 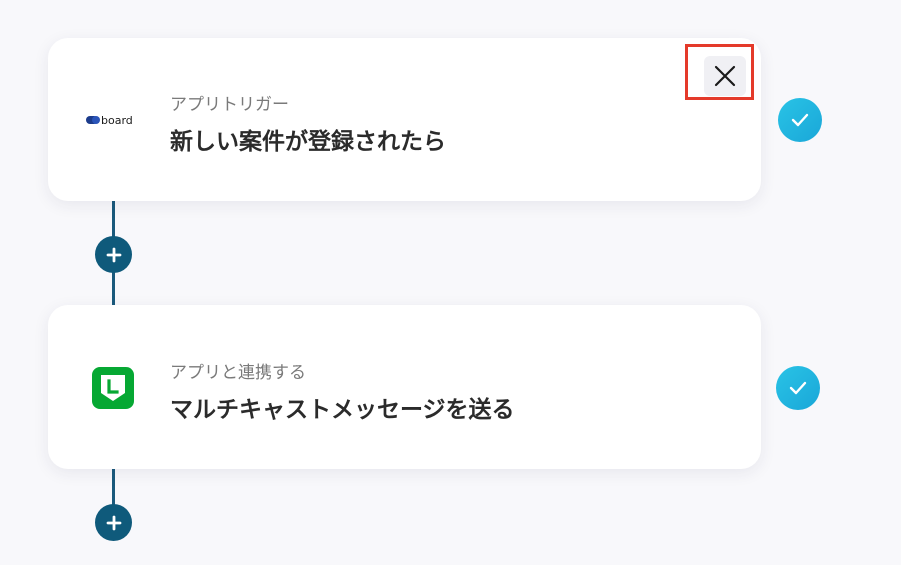 I want to click on step-title: マルチキャストメッセージを送る, so click(x=342, y=410).